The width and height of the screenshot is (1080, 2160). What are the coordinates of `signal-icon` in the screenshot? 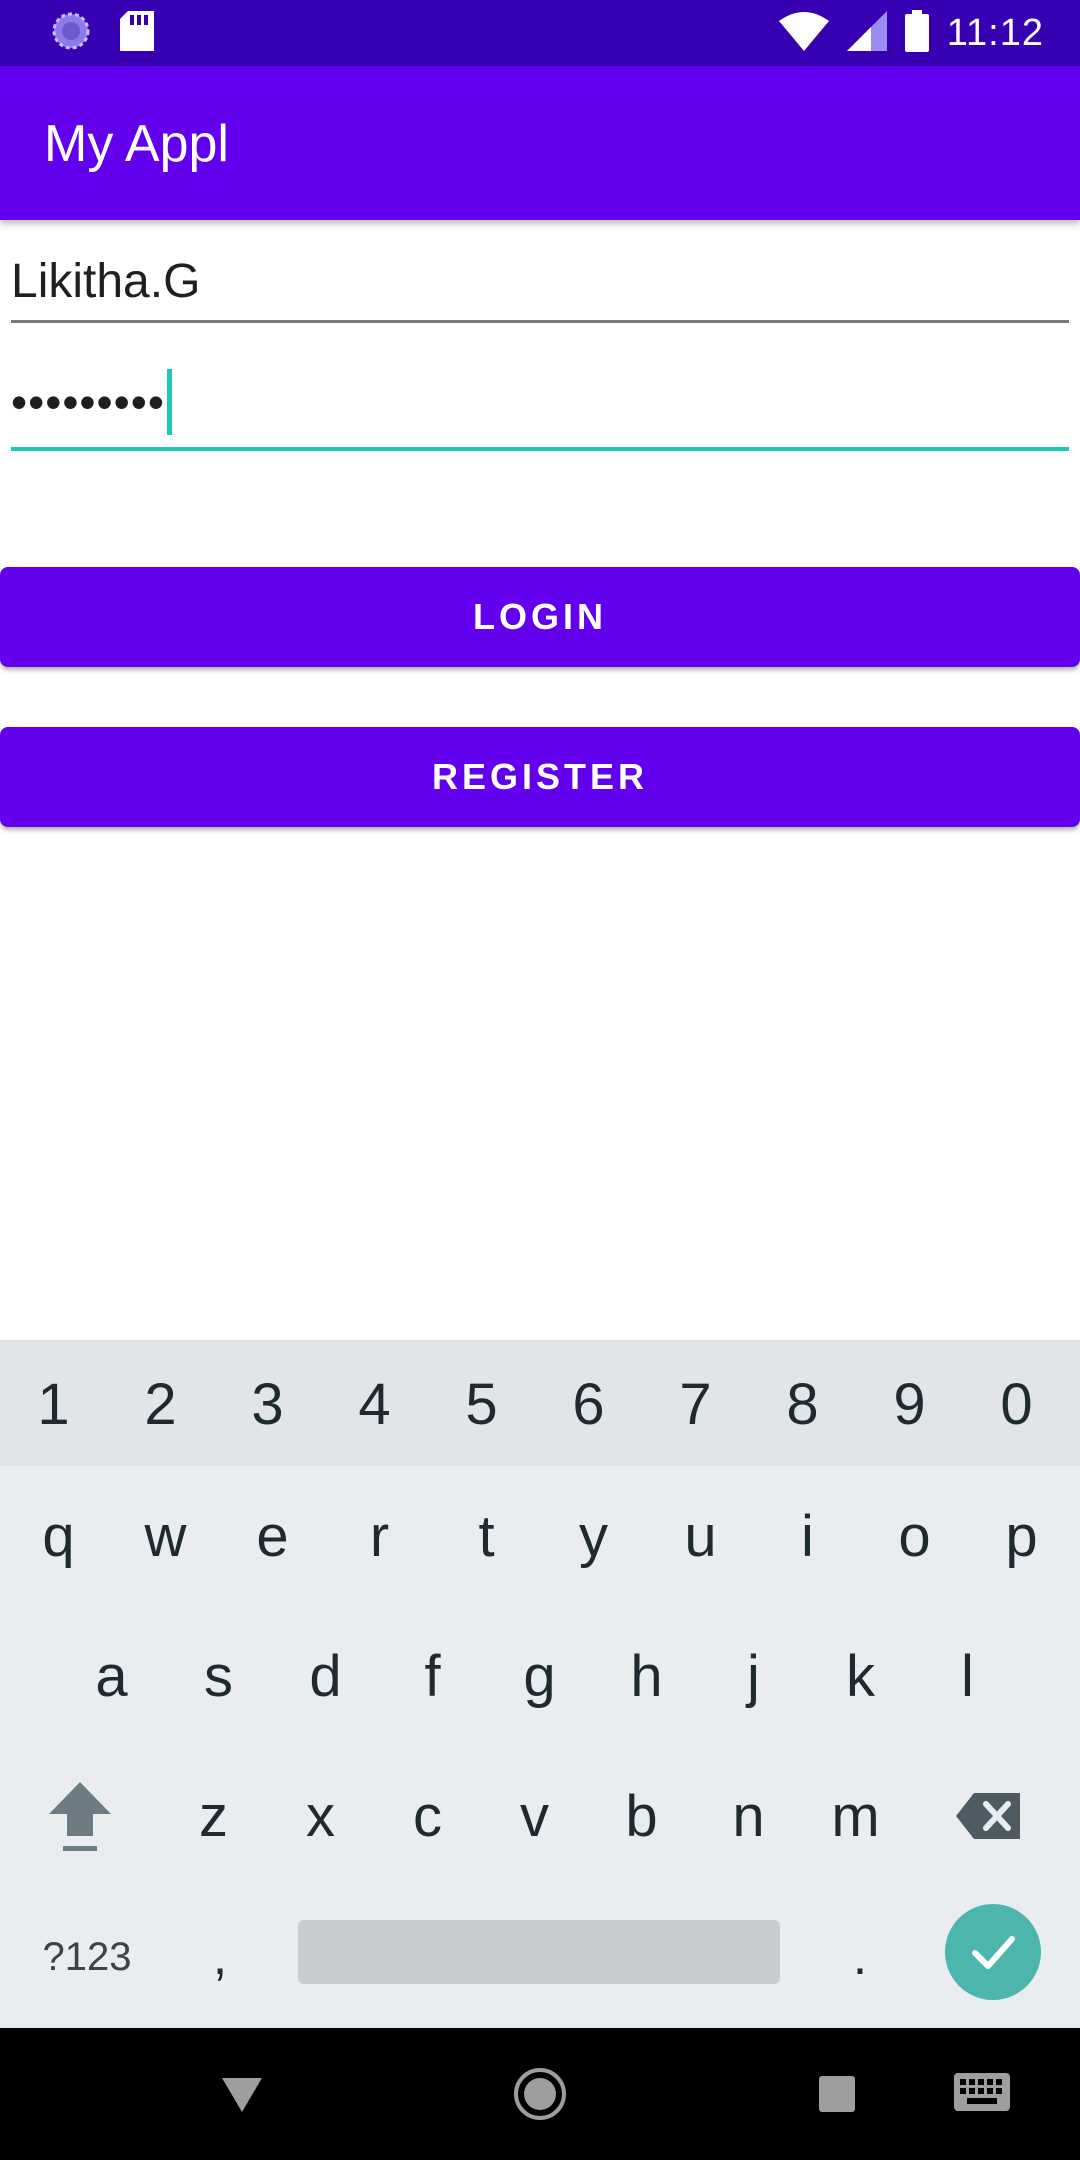 It's located at (866, 33).